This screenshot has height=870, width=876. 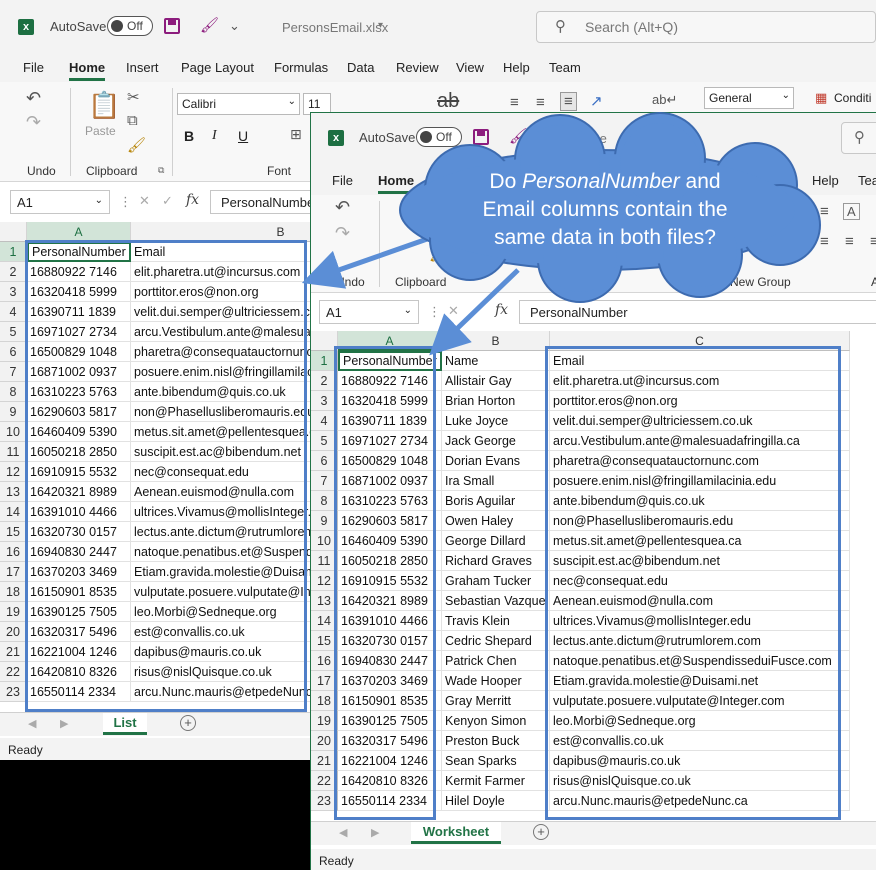 I want to click on callout-line-3: same data in both files?, so click(x=605, y=237).